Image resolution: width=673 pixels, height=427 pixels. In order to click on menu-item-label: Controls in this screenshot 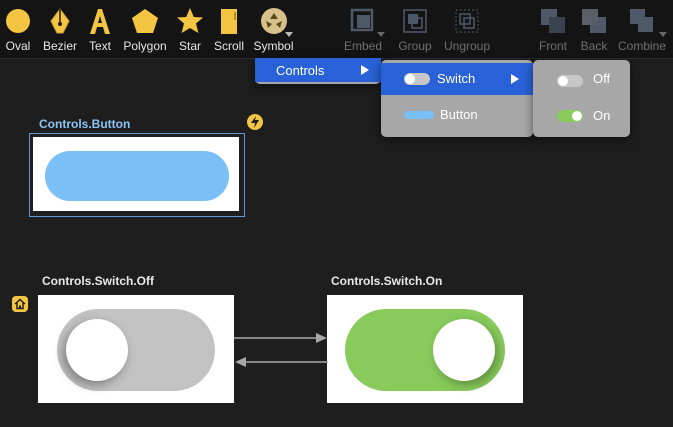, I will do `click(300, 70)`.